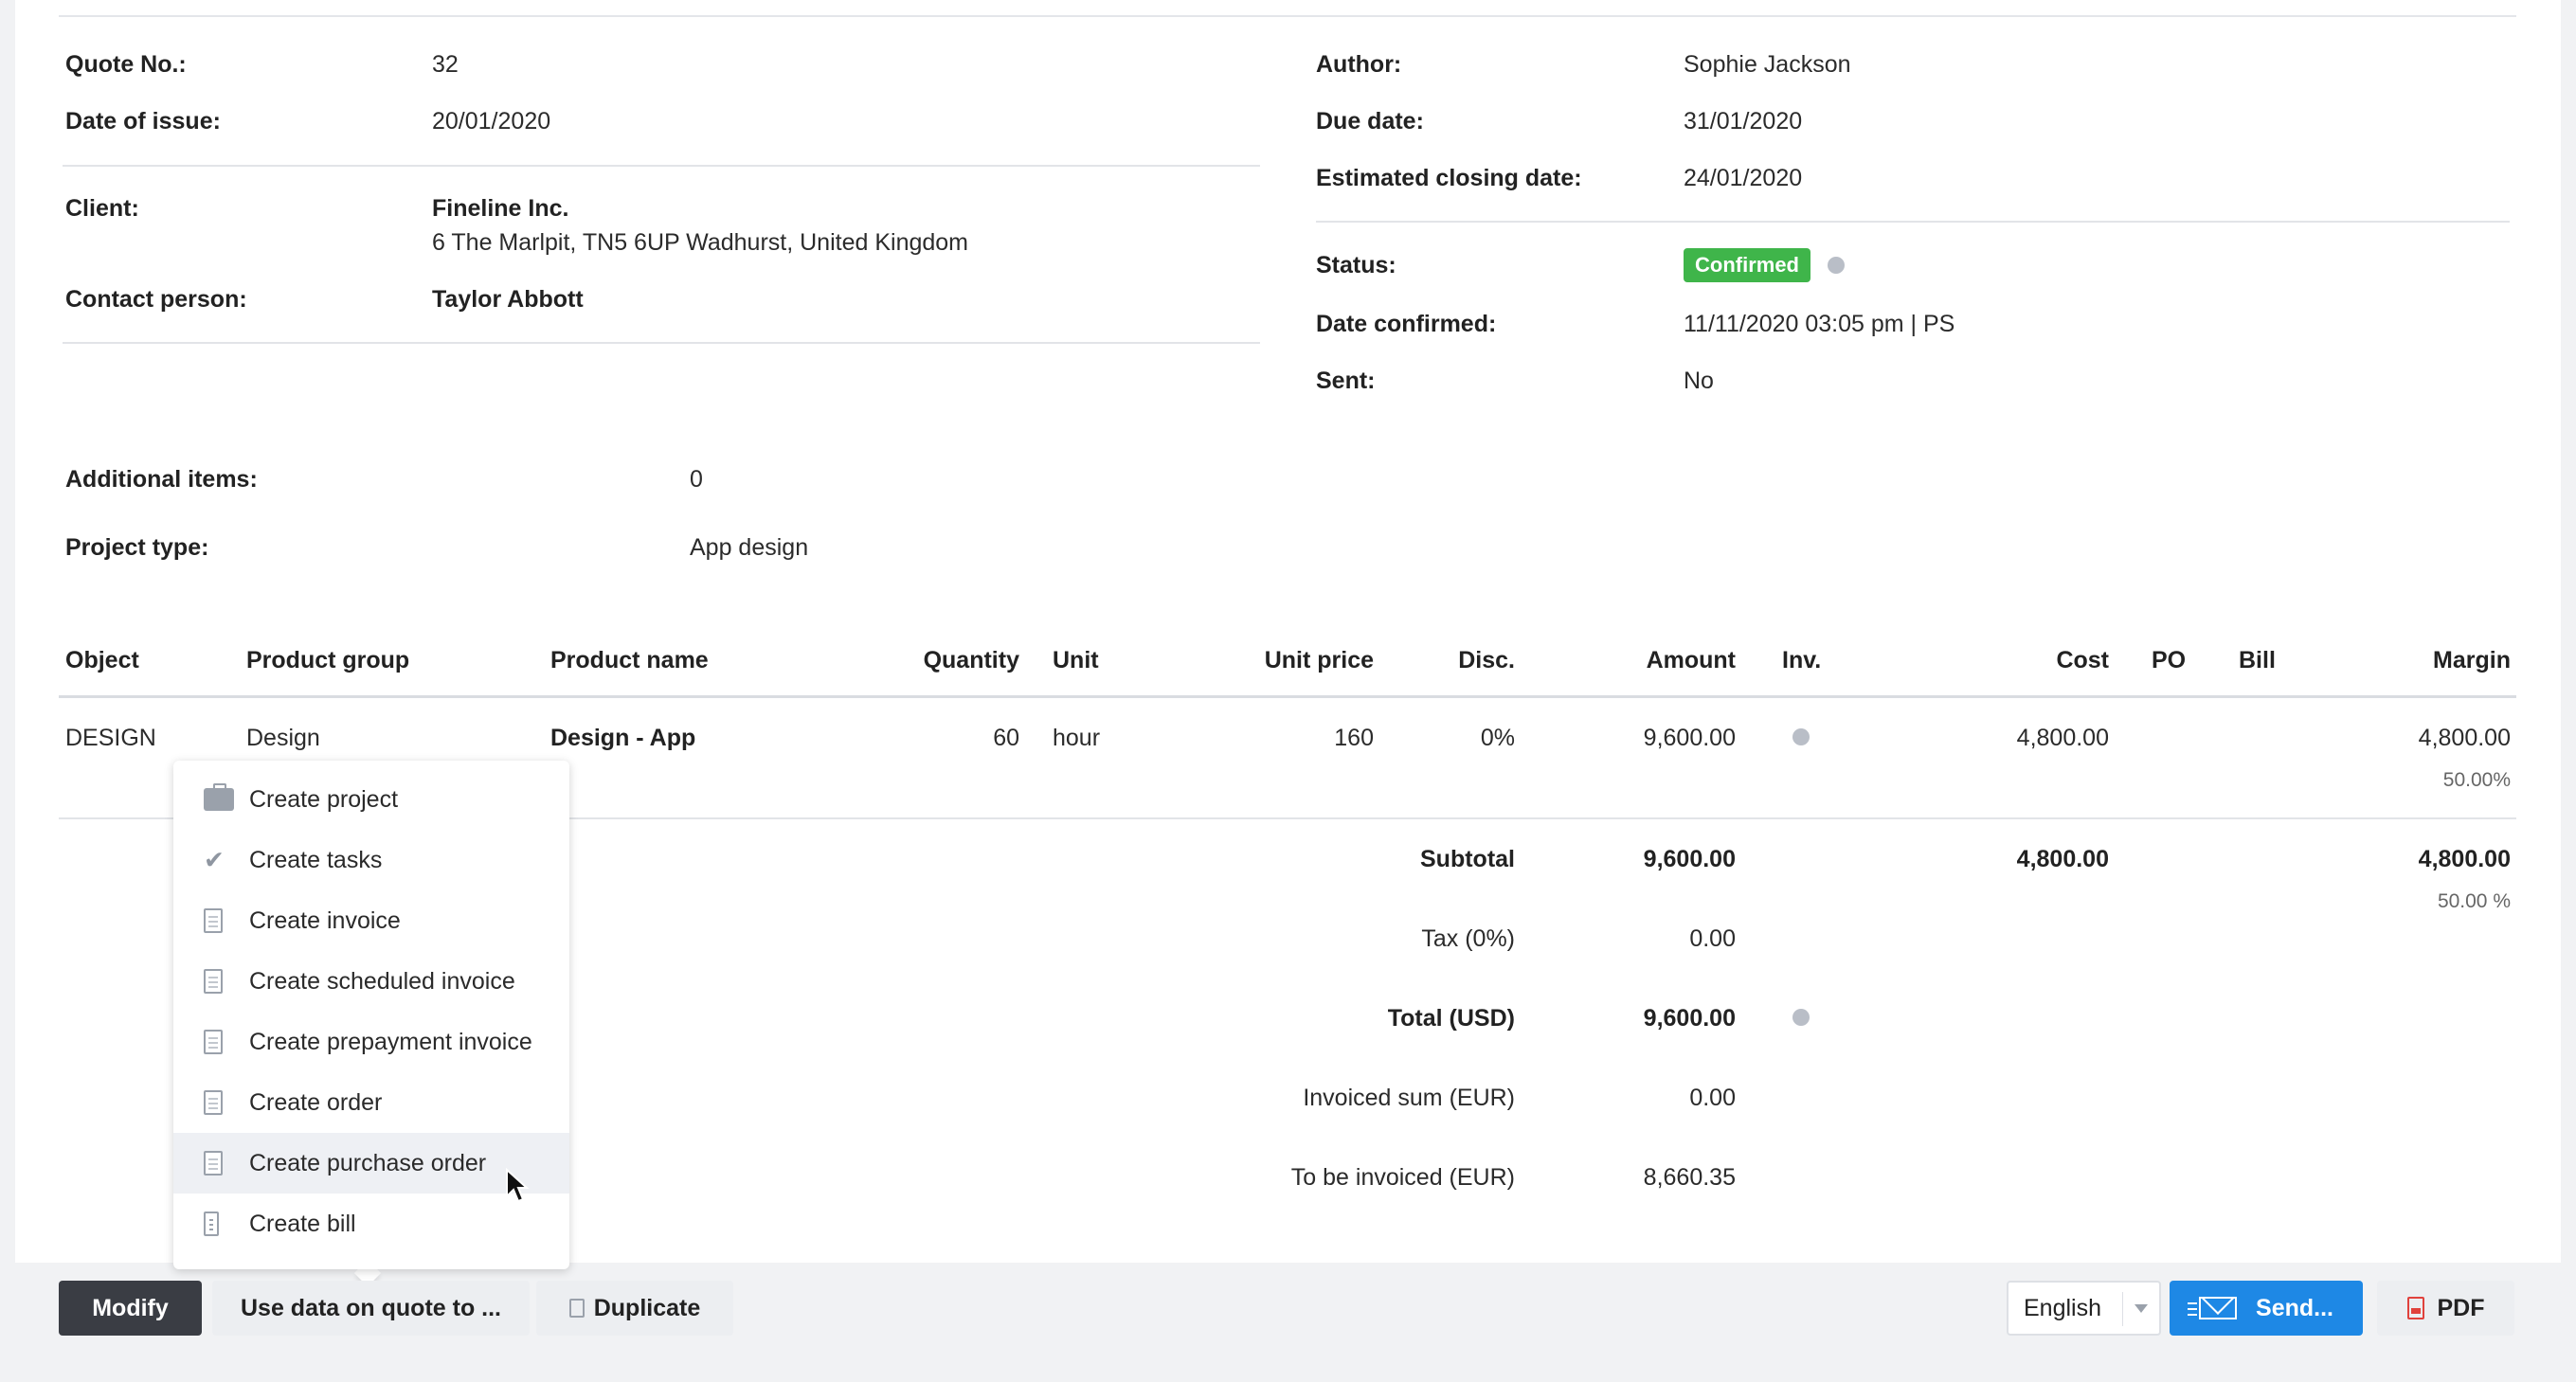 This screenshot has height=1382, width=2576. Describe the element at coordinates (2416, 738) in the screenshot. I see `cell-margin: 4,800.00` at that location.